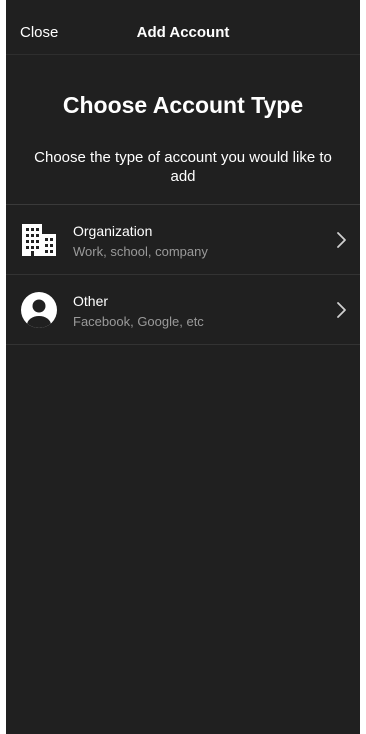 Image resolution: width=366 pixels, height=734 pixels. Describe the element at coordinates (183, 105) in the screenshot. I see `page-title: Choose Account Type` at that location.